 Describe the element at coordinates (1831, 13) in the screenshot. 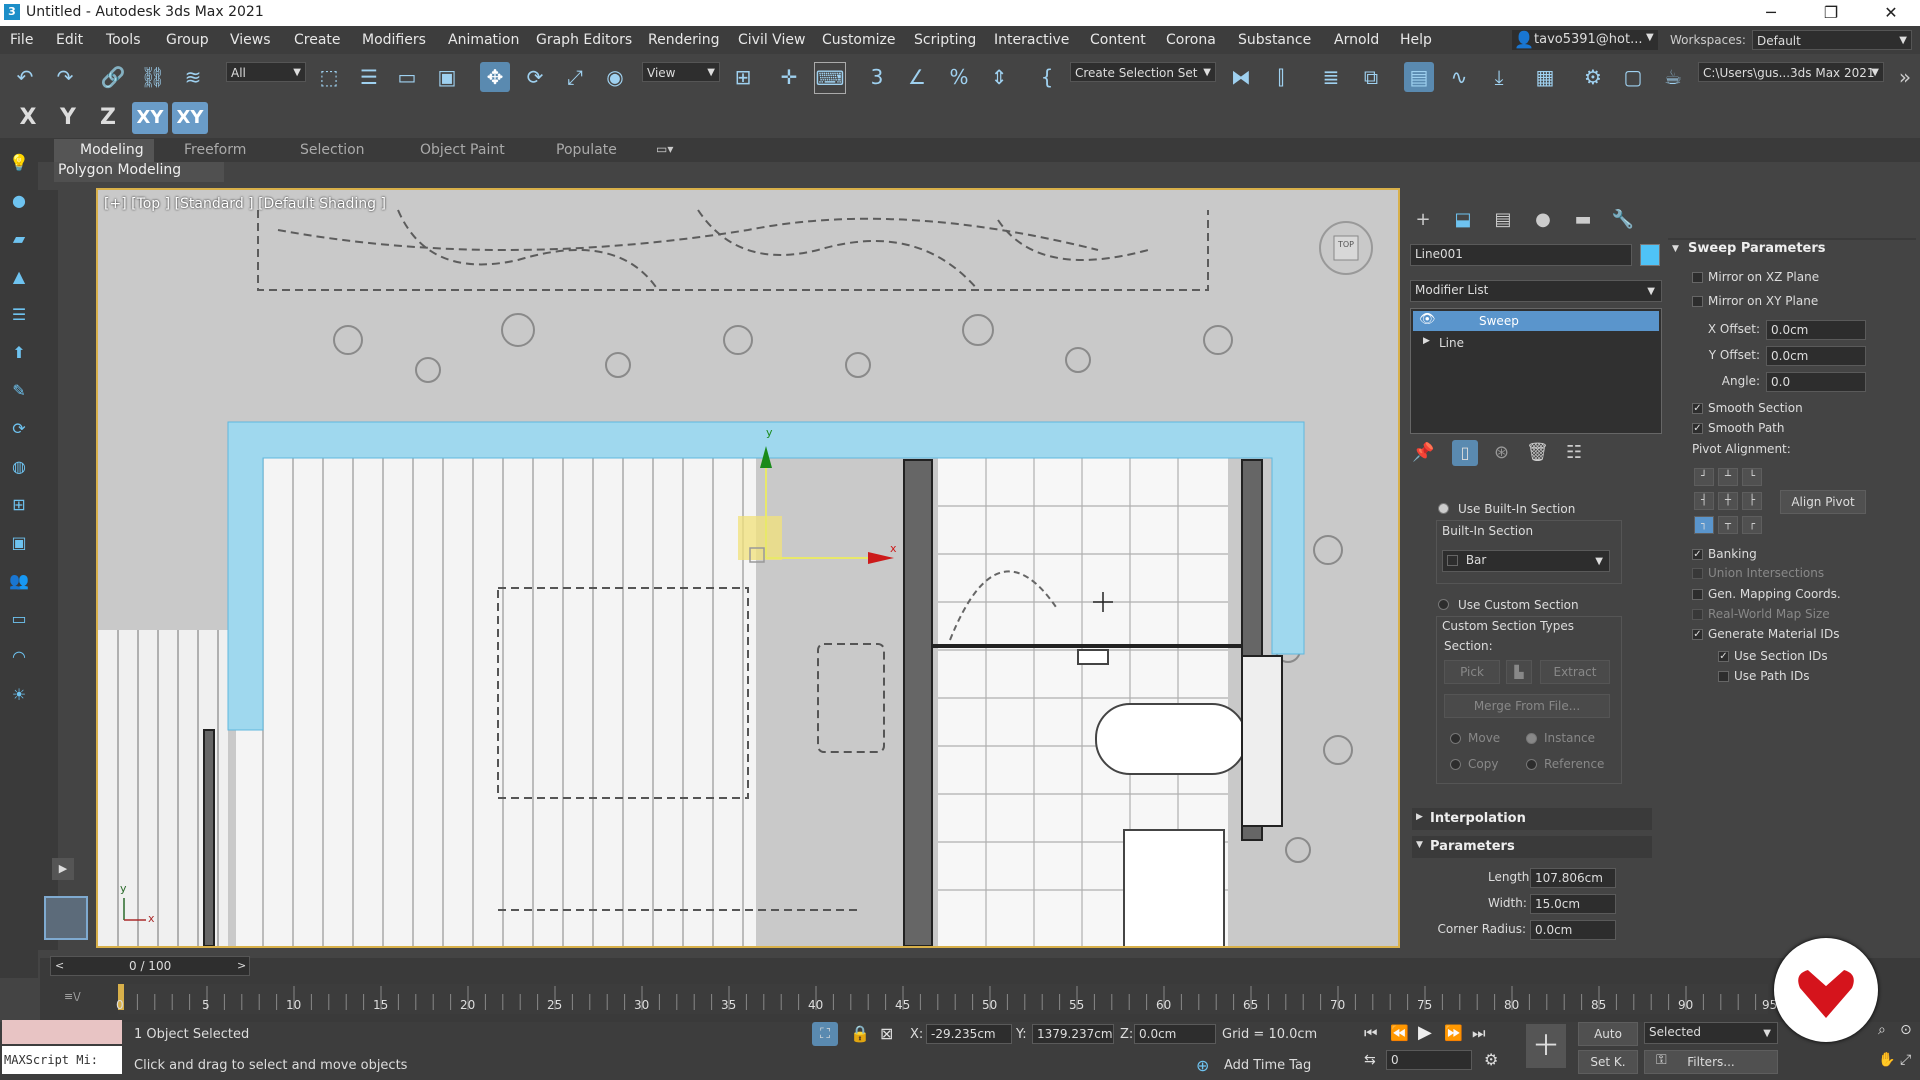

I see `maximize-button: ❐` at that location.